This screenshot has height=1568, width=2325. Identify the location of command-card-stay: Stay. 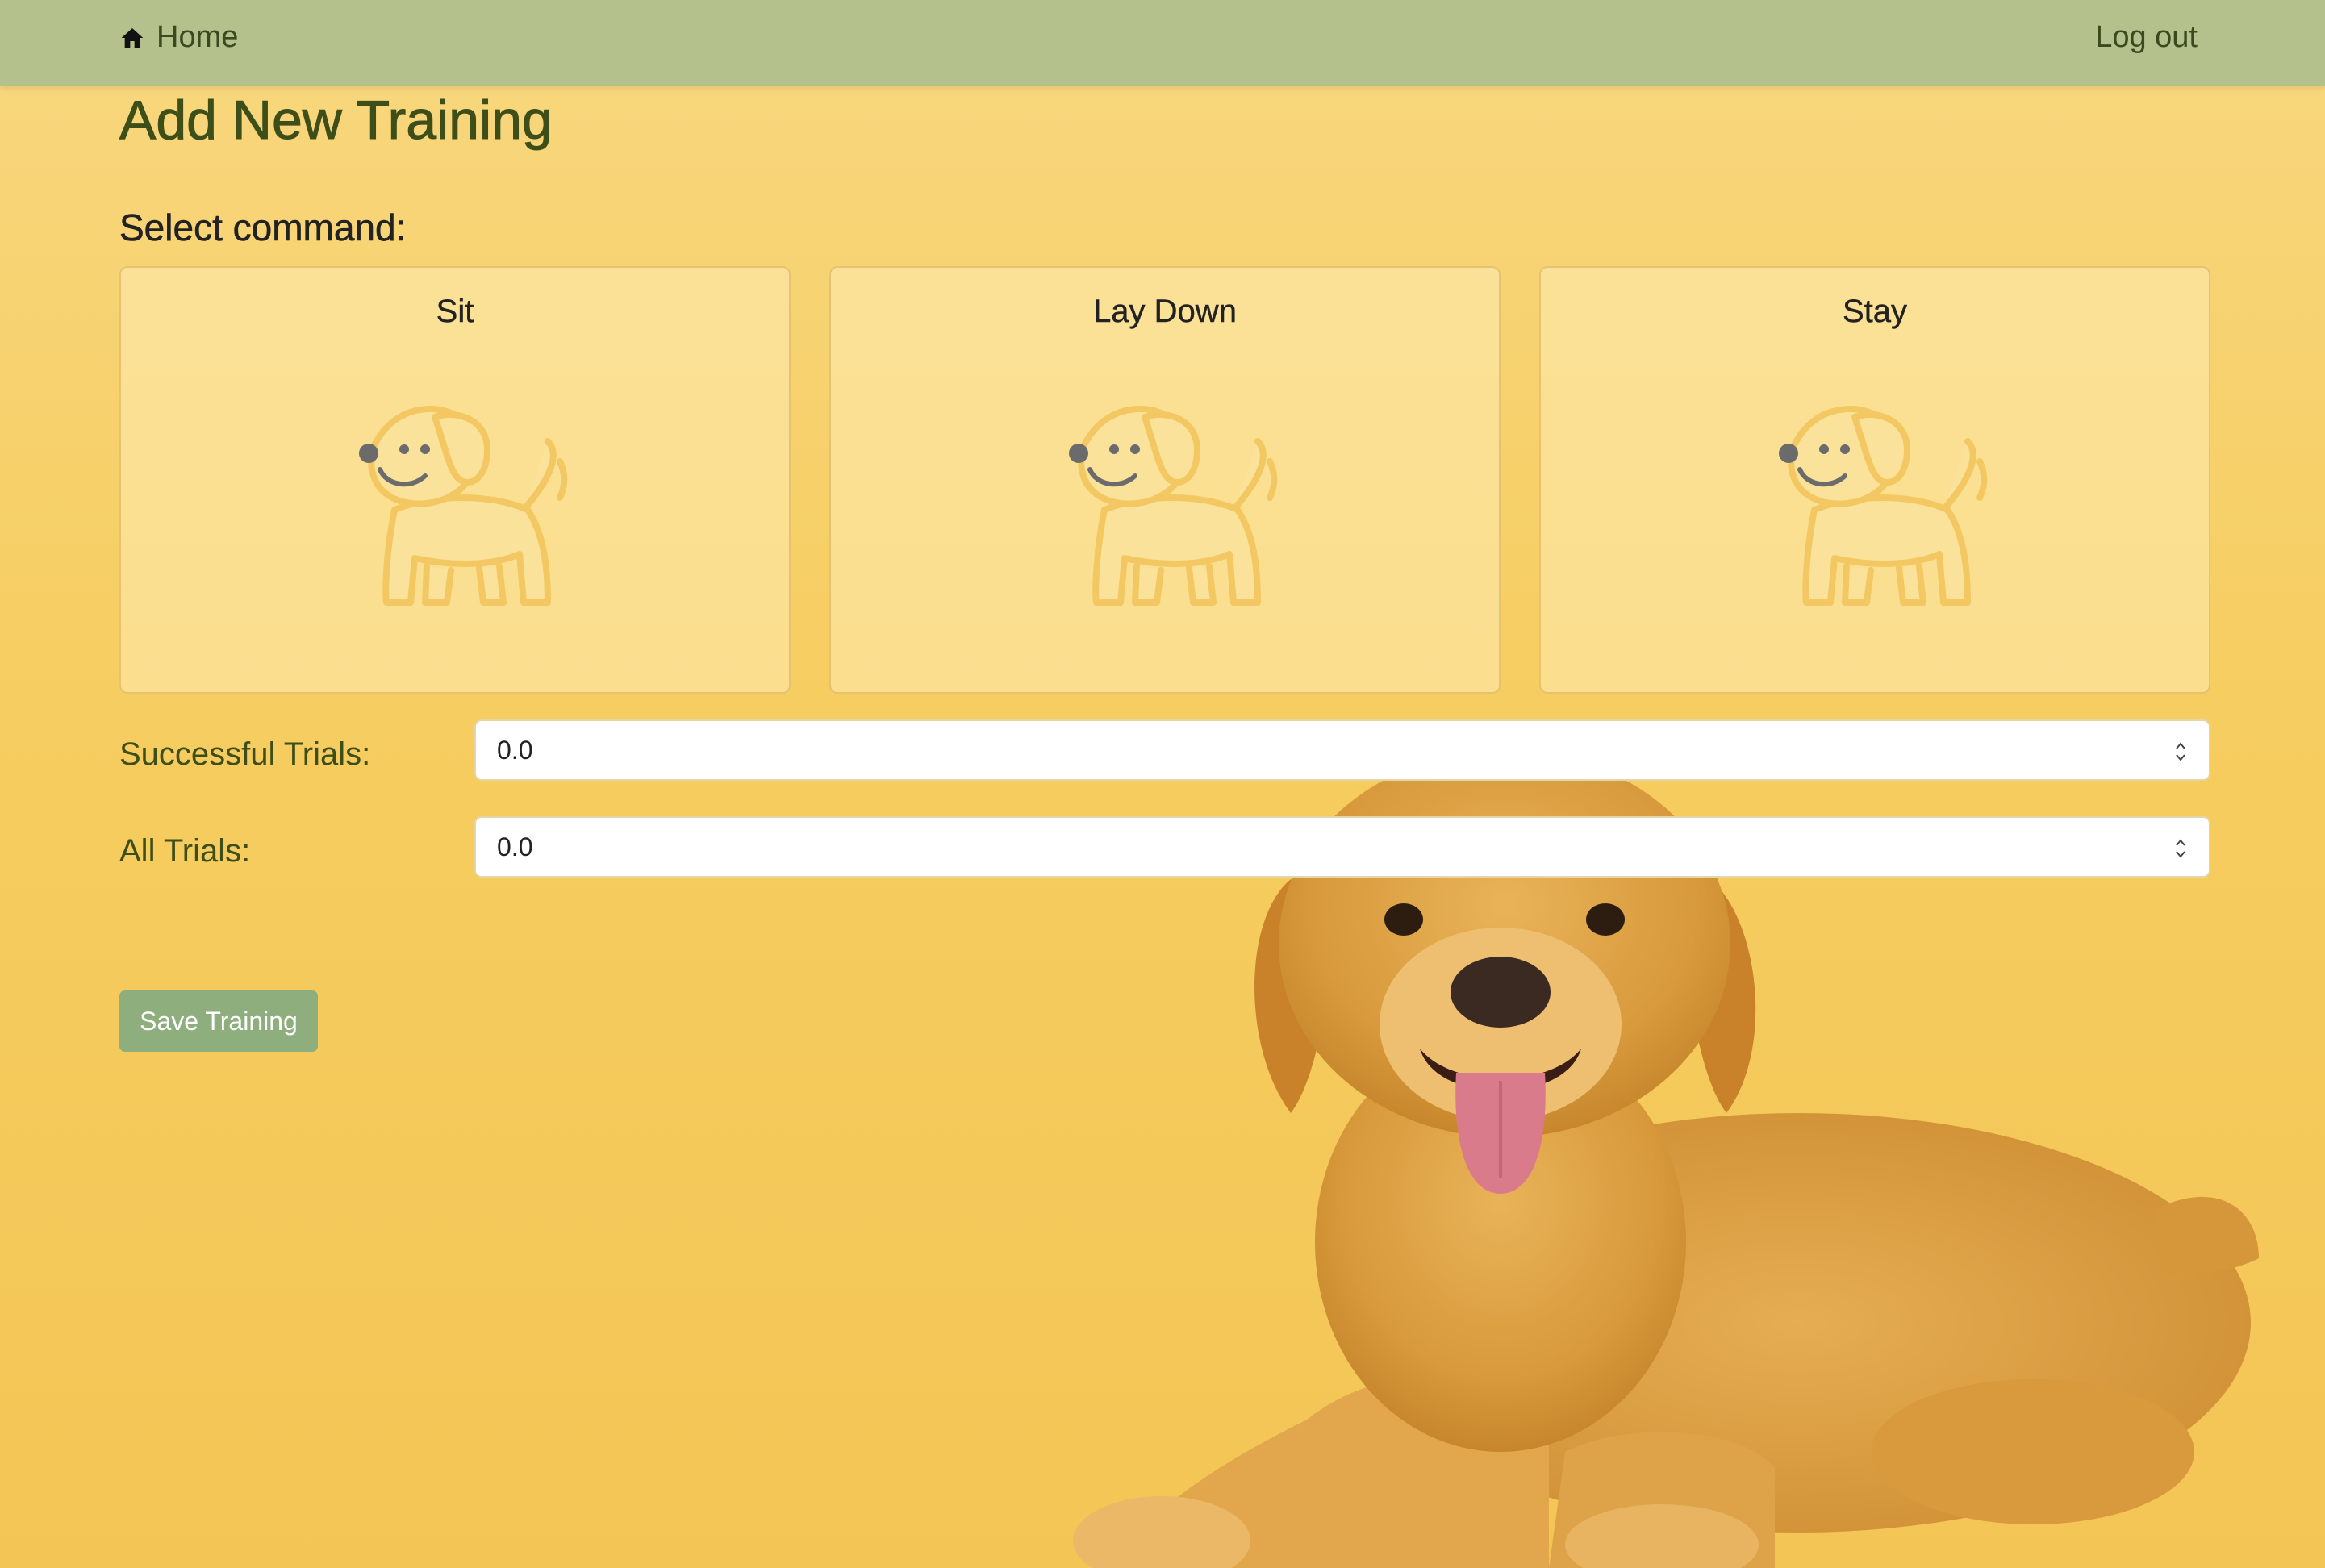
(1874, 480).